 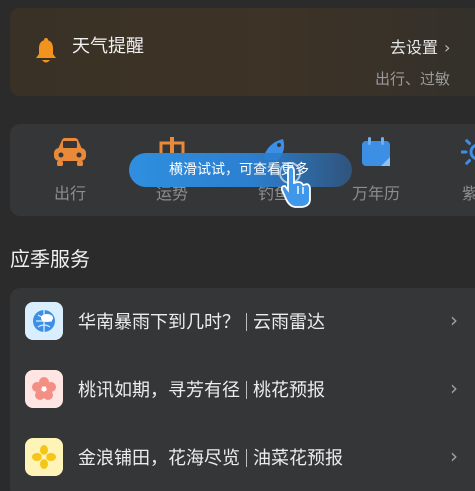 I want to click on list-item: 华南暴雨下到几时？ 云雨雷达 ›, so click(x=242, y=322).